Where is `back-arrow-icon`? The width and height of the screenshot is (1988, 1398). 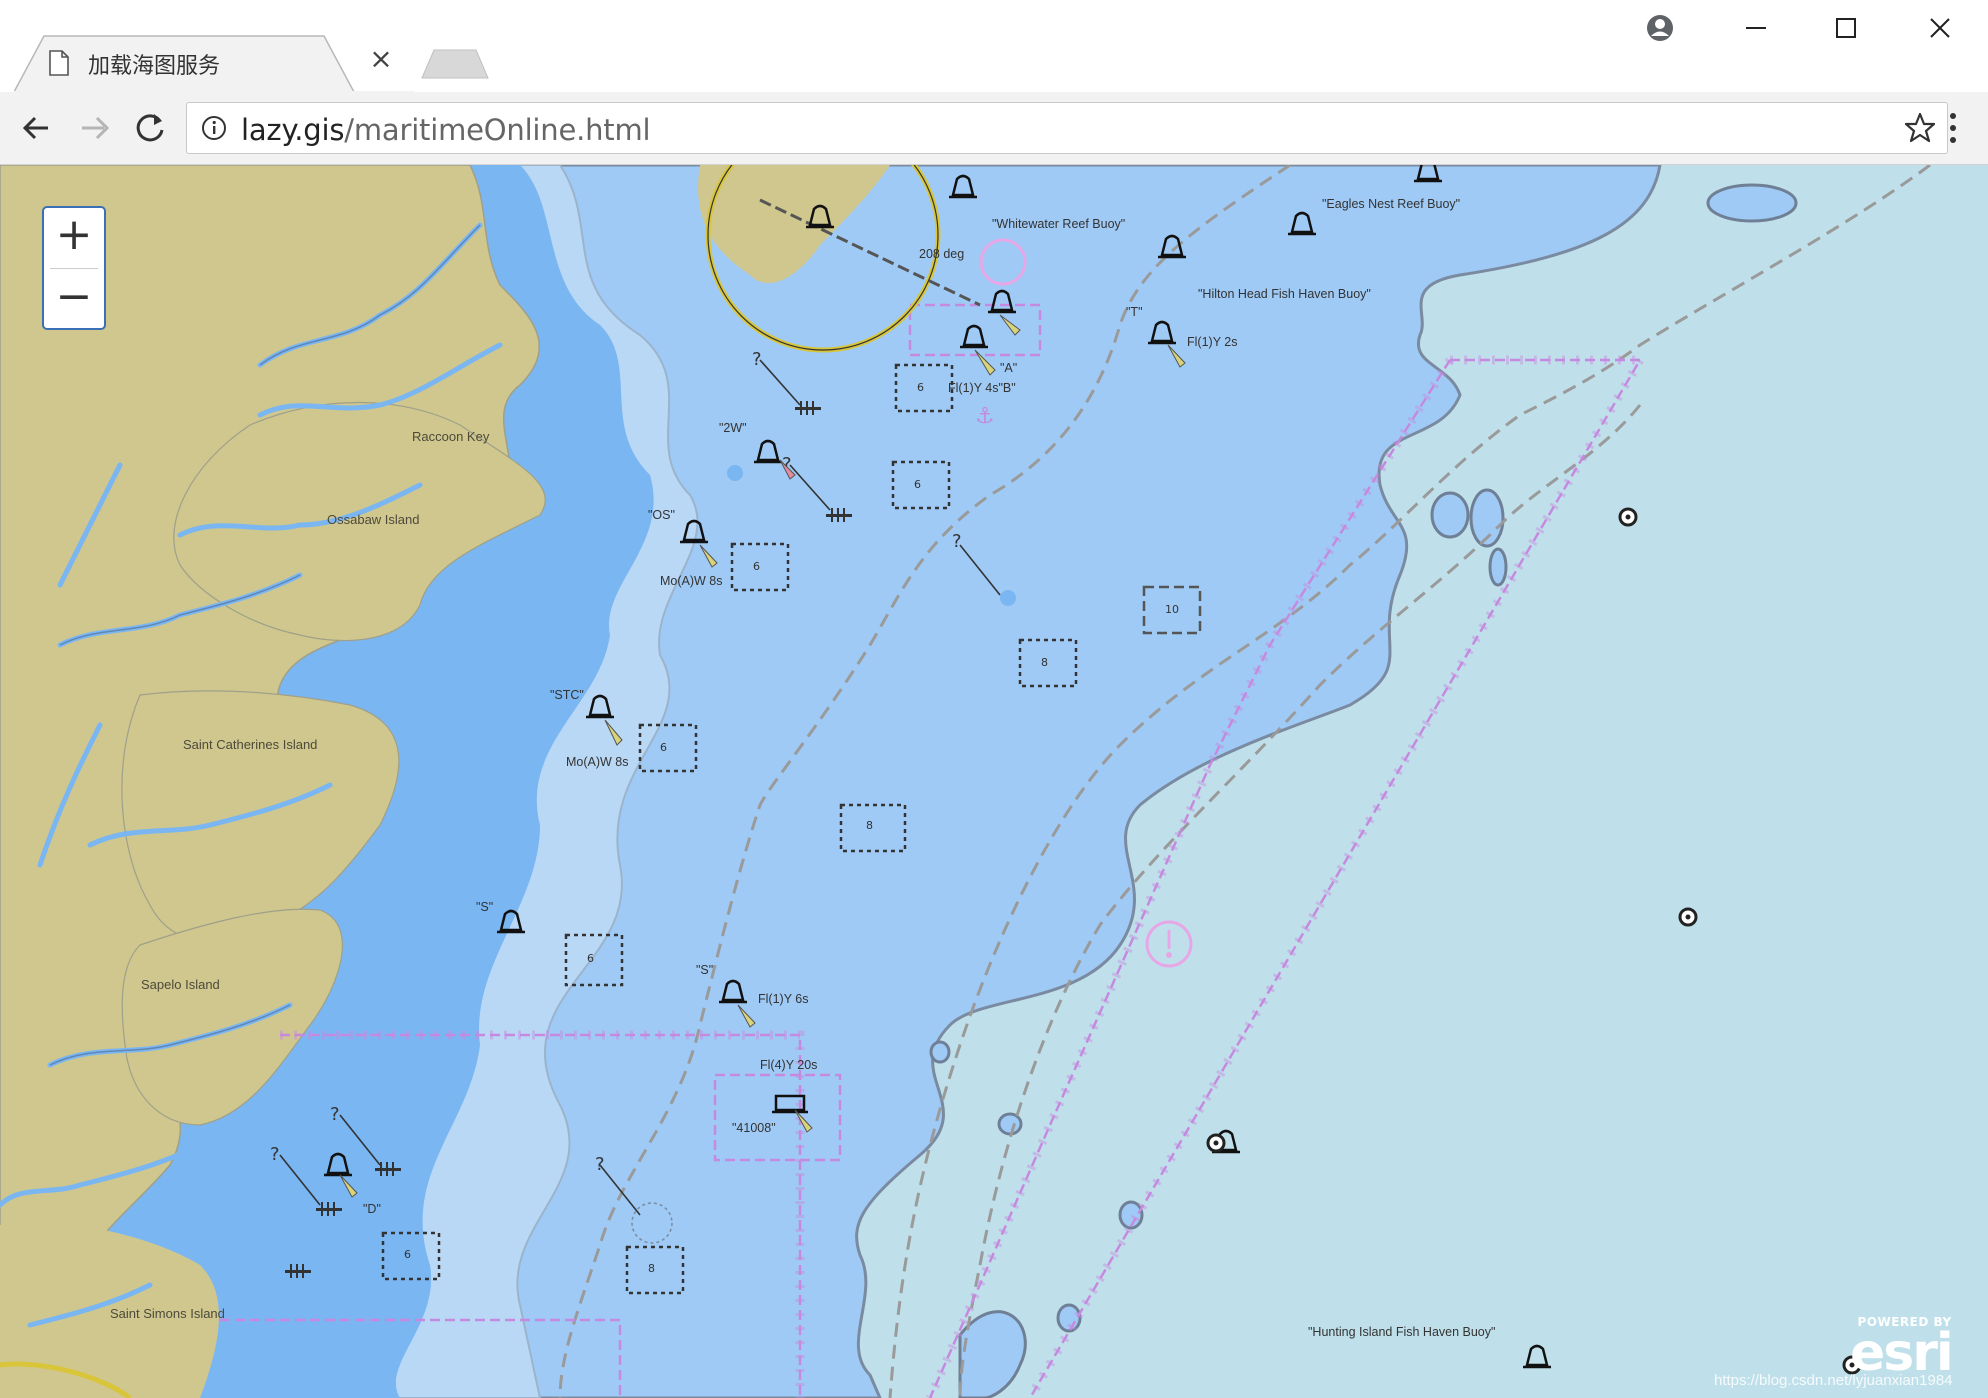
back-arrow-icon is located at coordinates (38, 128).